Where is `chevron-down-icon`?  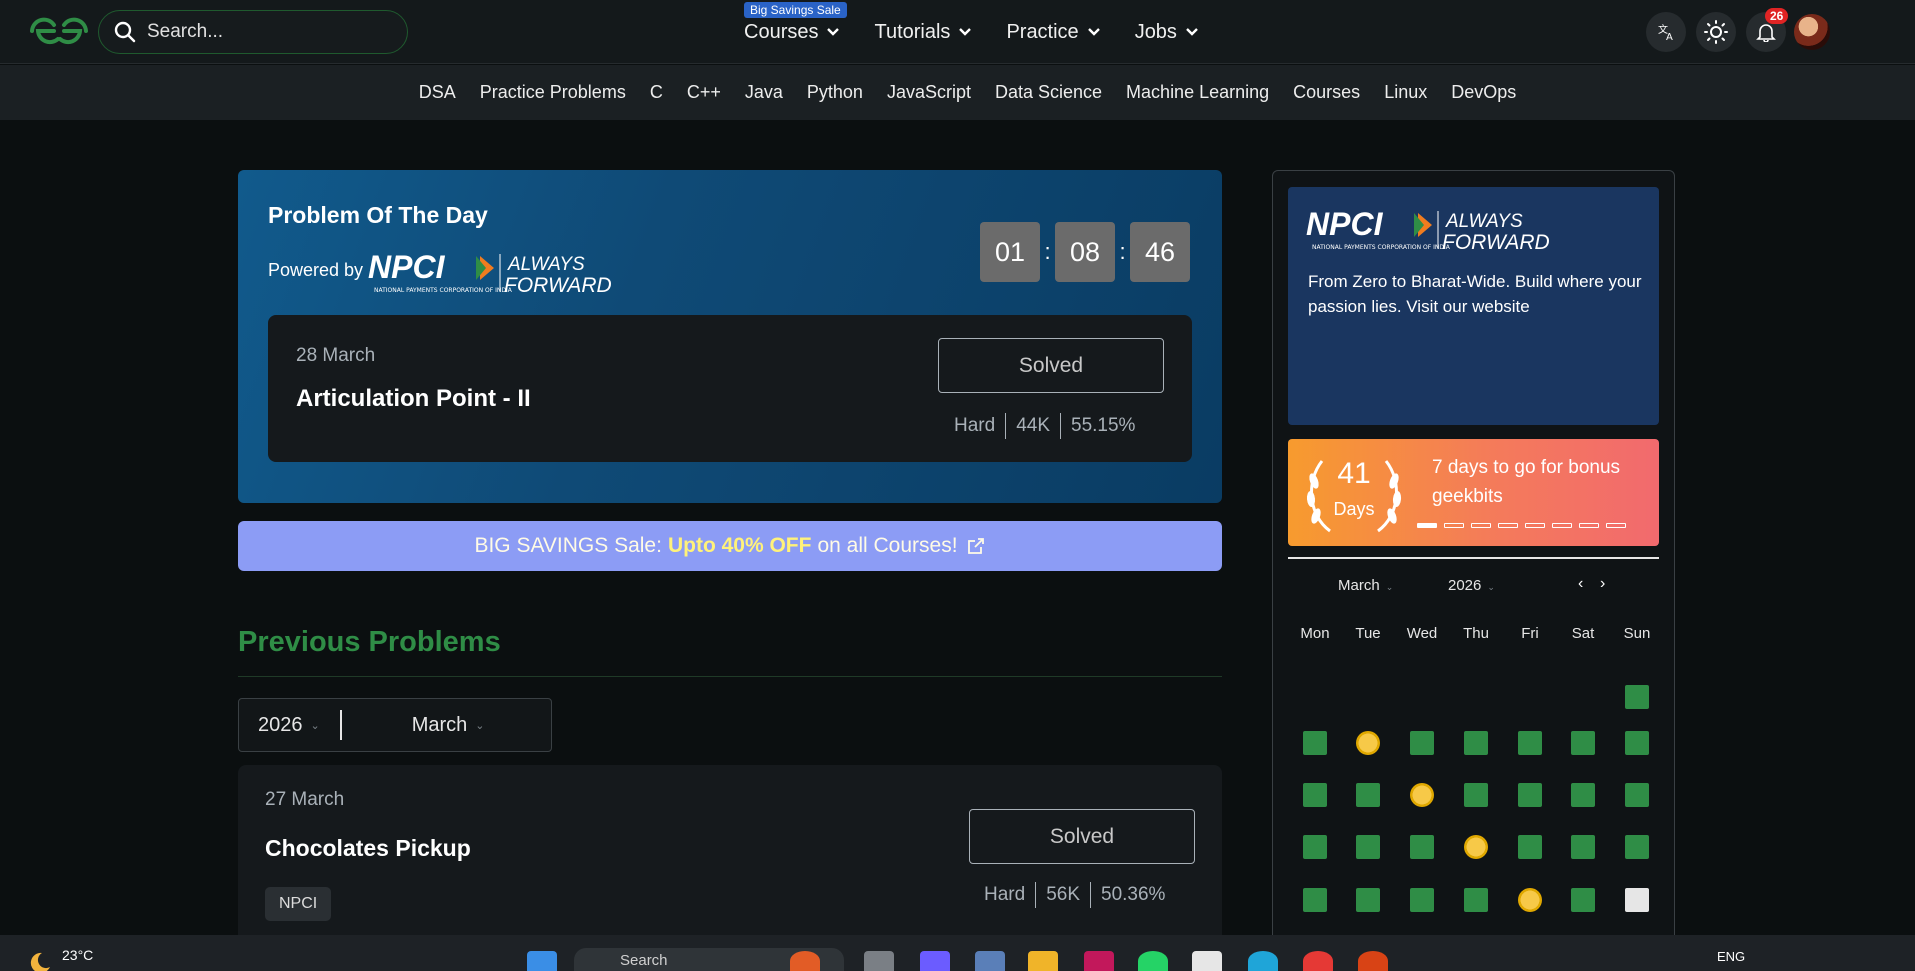 chevron-down-icon is located at coordinates (1192, 32).